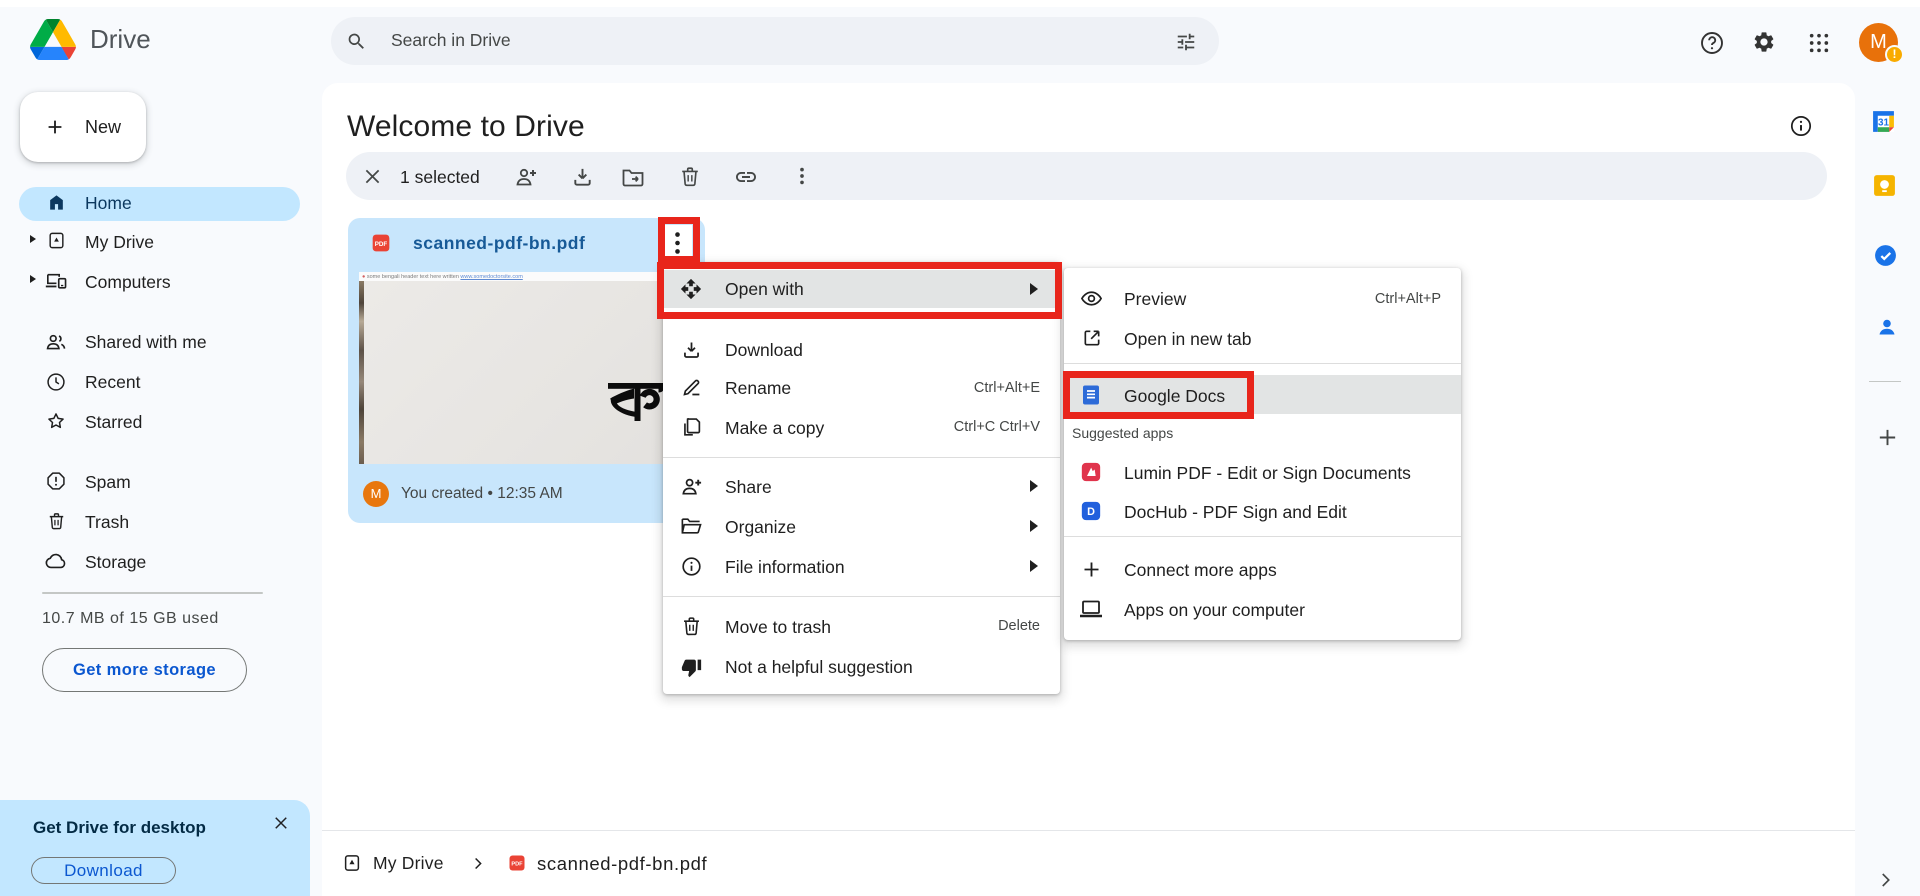 The height and width of the screenshot is (896, 1920). Describe the element at coordinates (1883, 122) in the screenshot. I see `svg-text: 31` at that location.